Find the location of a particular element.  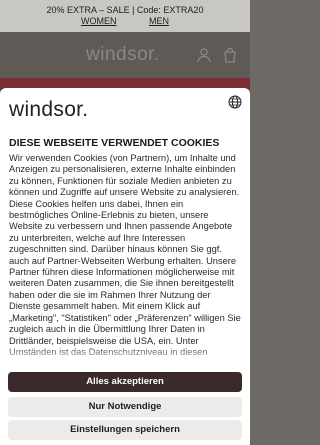

site-logo: windsor. is located at coordinates (123, 55).